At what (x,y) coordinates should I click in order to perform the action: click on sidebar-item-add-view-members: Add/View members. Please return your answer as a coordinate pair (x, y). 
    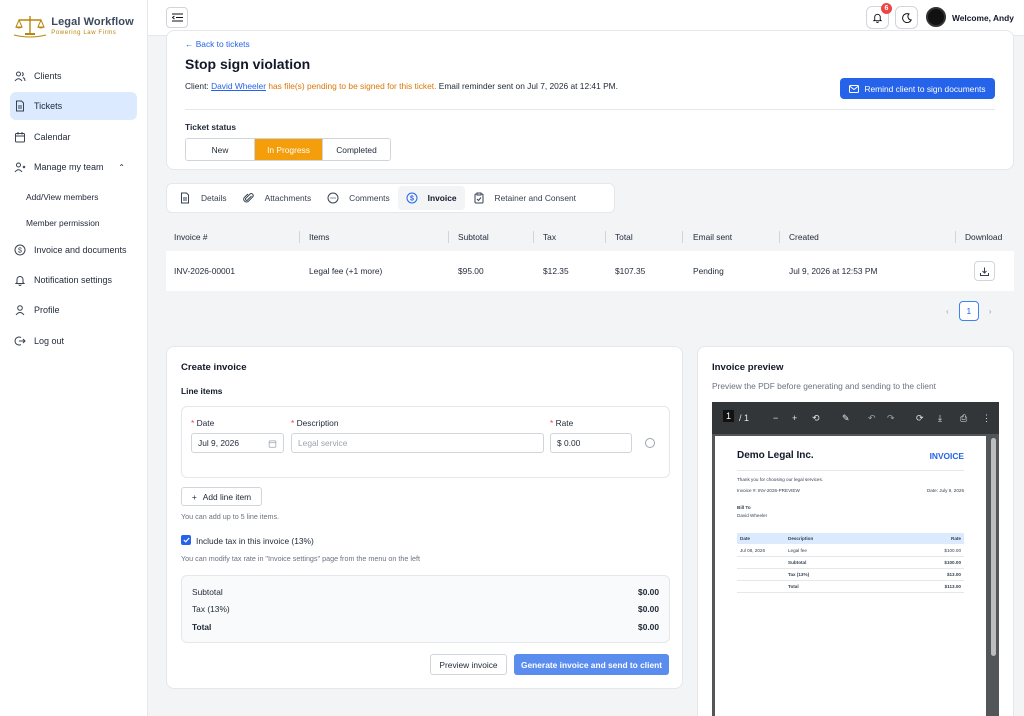
    Looking at the image, I should click on (73, 197).